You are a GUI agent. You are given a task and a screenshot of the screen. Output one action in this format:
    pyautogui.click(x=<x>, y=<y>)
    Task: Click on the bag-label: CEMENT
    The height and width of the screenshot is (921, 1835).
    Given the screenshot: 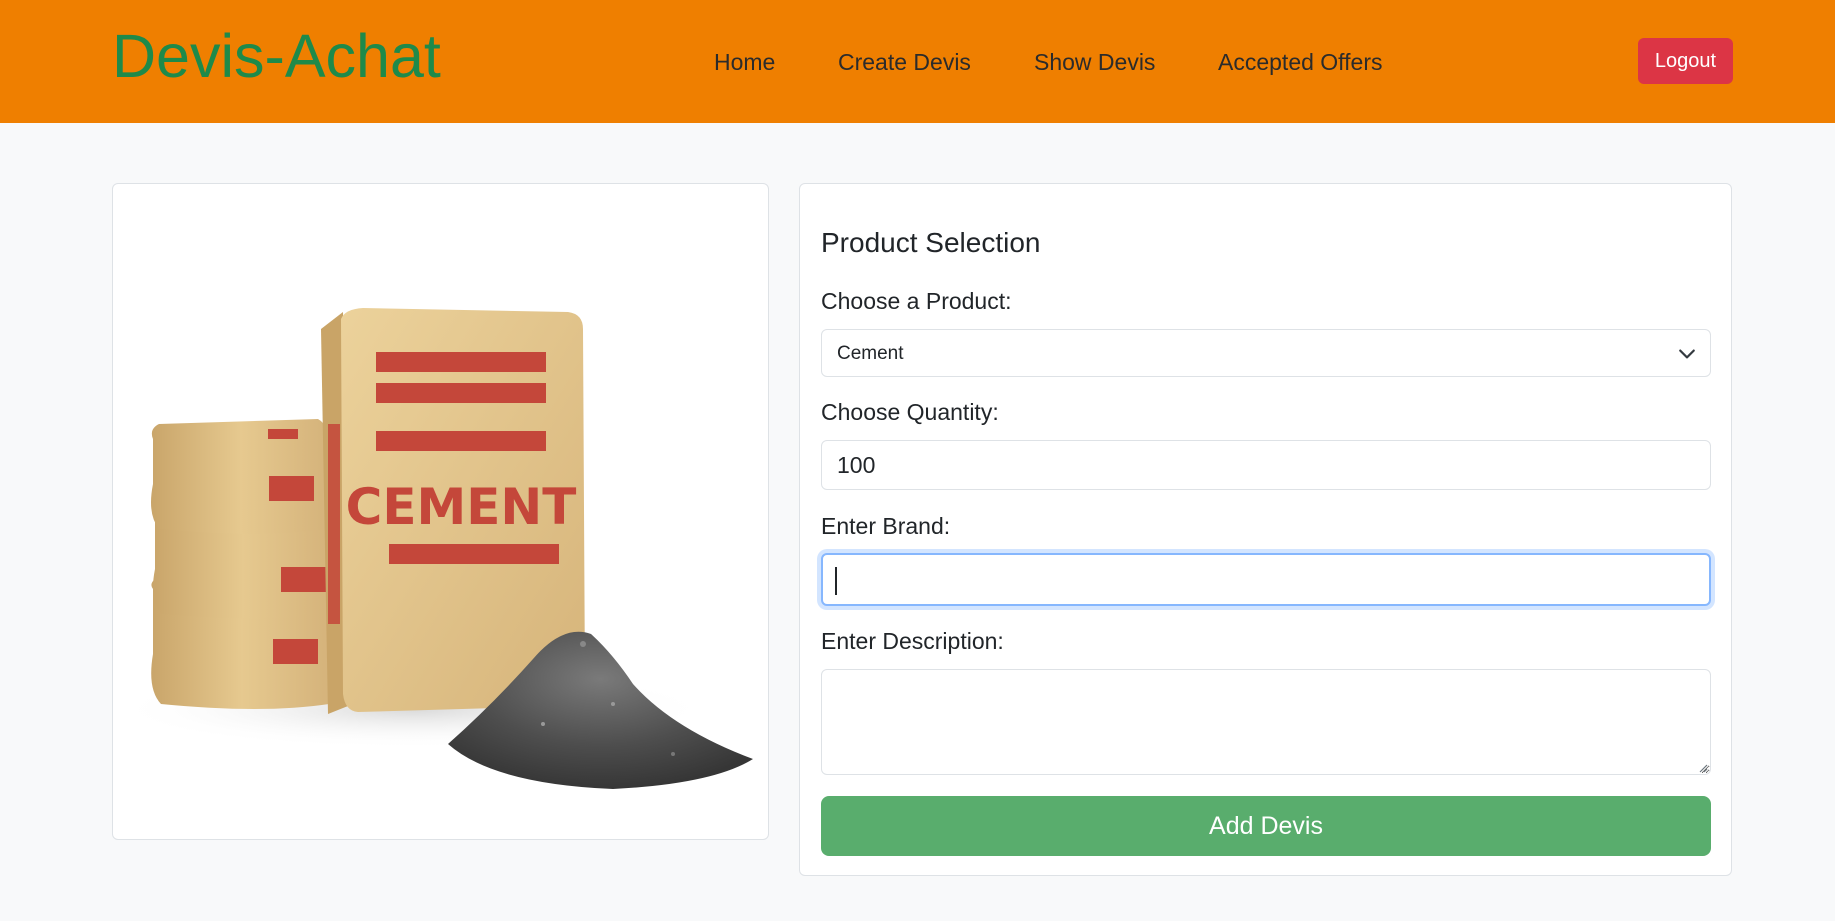 What is the action you would take?
    pyautogui.click(x=461, y=507)
    